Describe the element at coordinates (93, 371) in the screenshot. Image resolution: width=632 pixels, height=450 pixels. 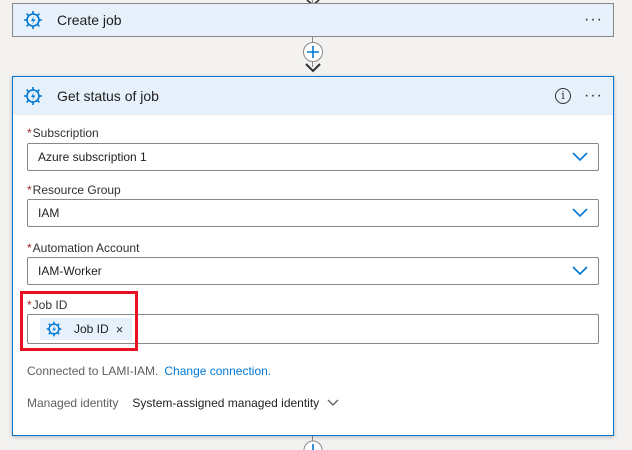
I see `connection-text: Connected to LAMI-IAM.` at that location.